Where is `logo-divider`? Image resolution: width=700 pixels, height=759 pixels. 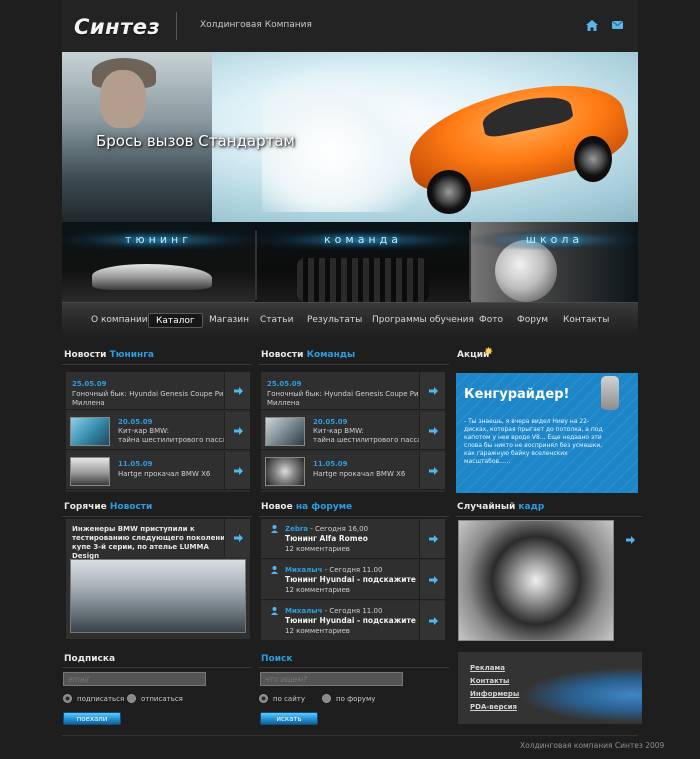
logo-divider is located at coordinates (176, 26).